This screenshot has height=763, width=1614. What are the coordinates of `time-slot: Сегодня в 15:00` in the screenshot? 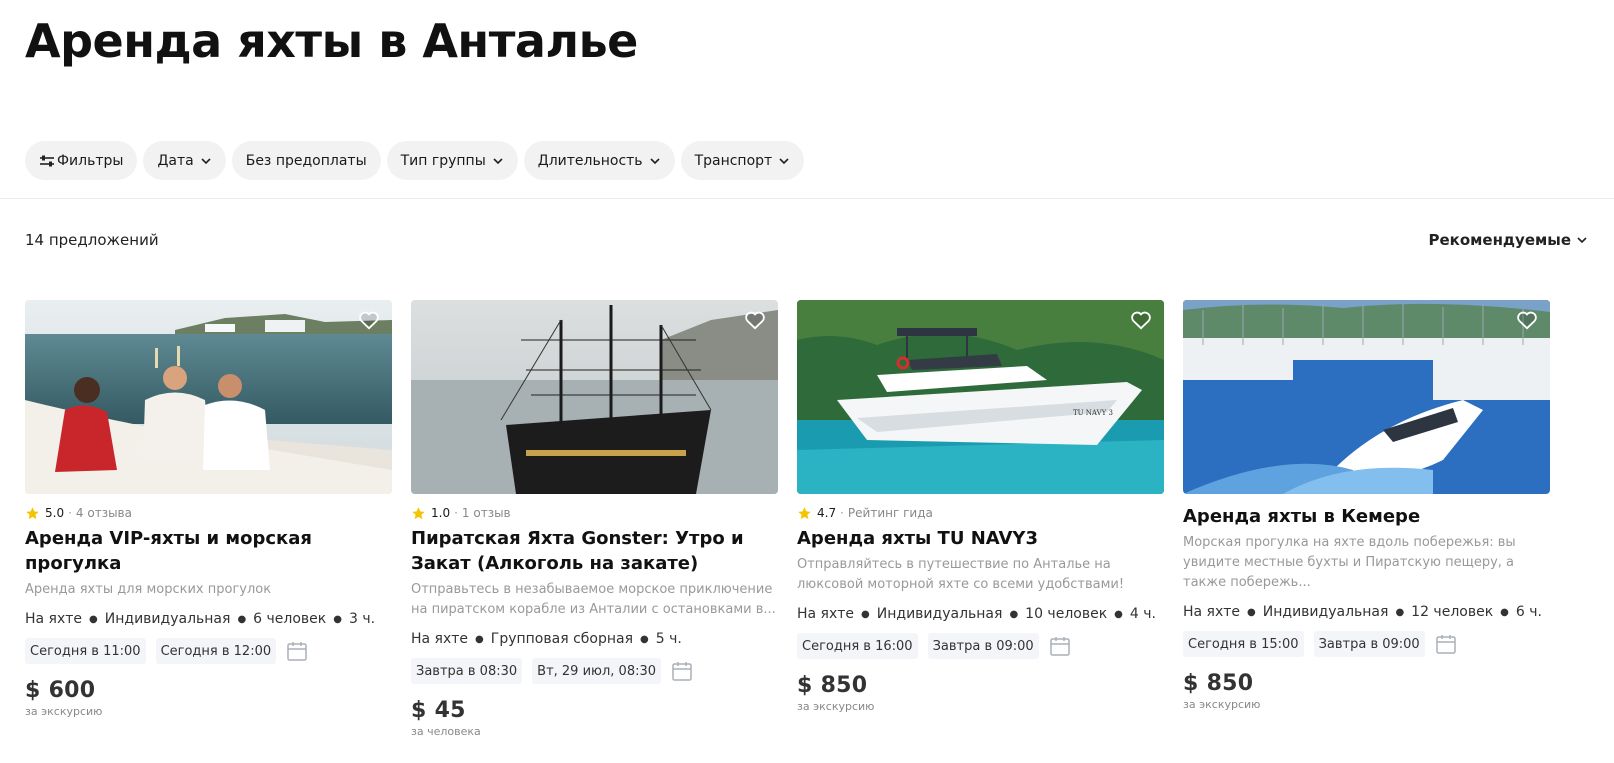 It's located at (1243, 644).